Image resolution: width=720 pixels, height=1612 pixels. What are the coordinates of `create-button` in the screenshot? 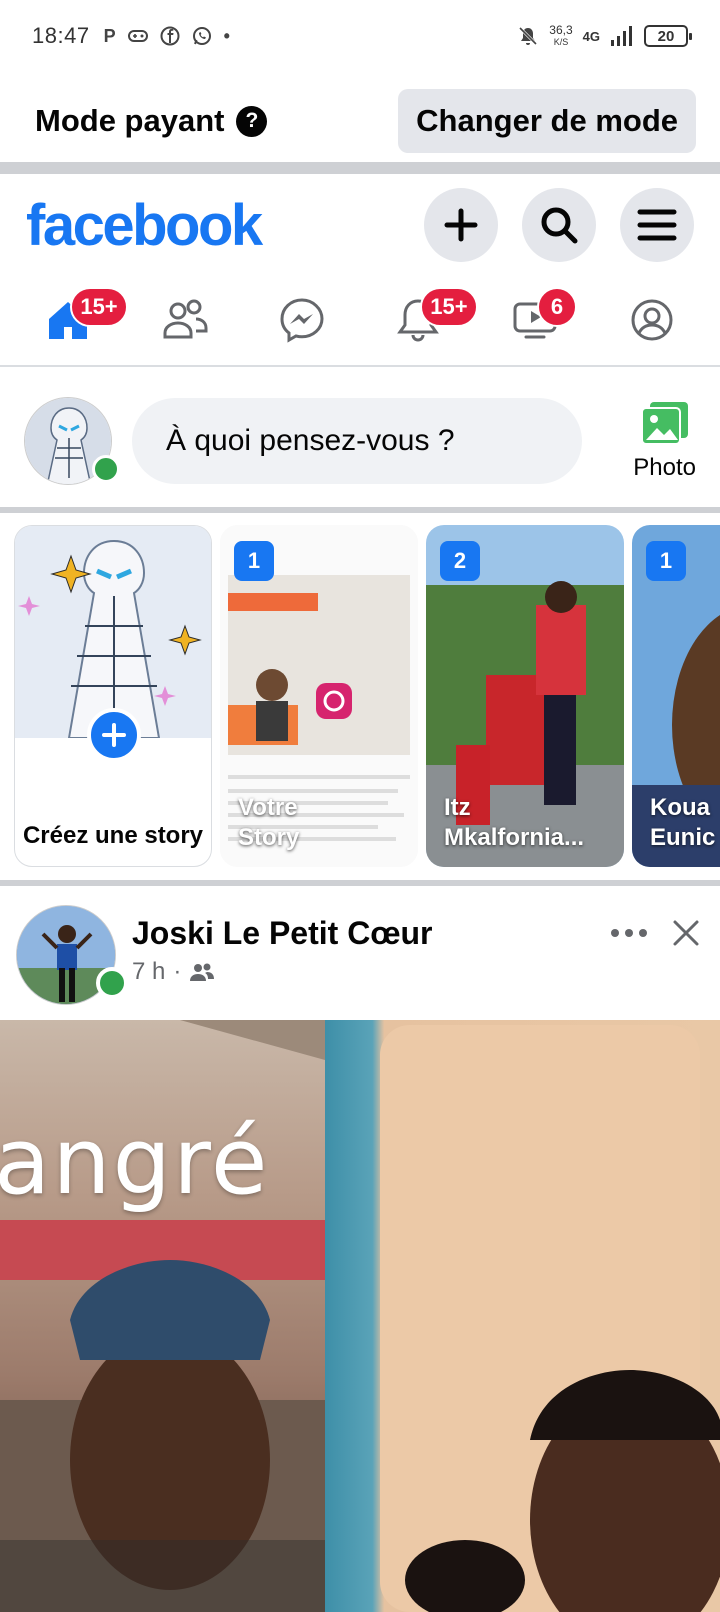 It's located at (461, 225).